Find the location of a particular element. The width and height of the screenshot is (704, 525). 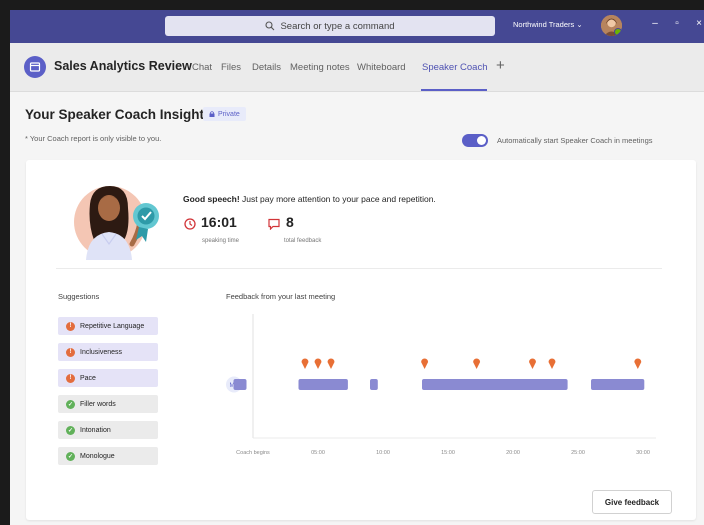

comment-icon is located at coordinates (274, 224).